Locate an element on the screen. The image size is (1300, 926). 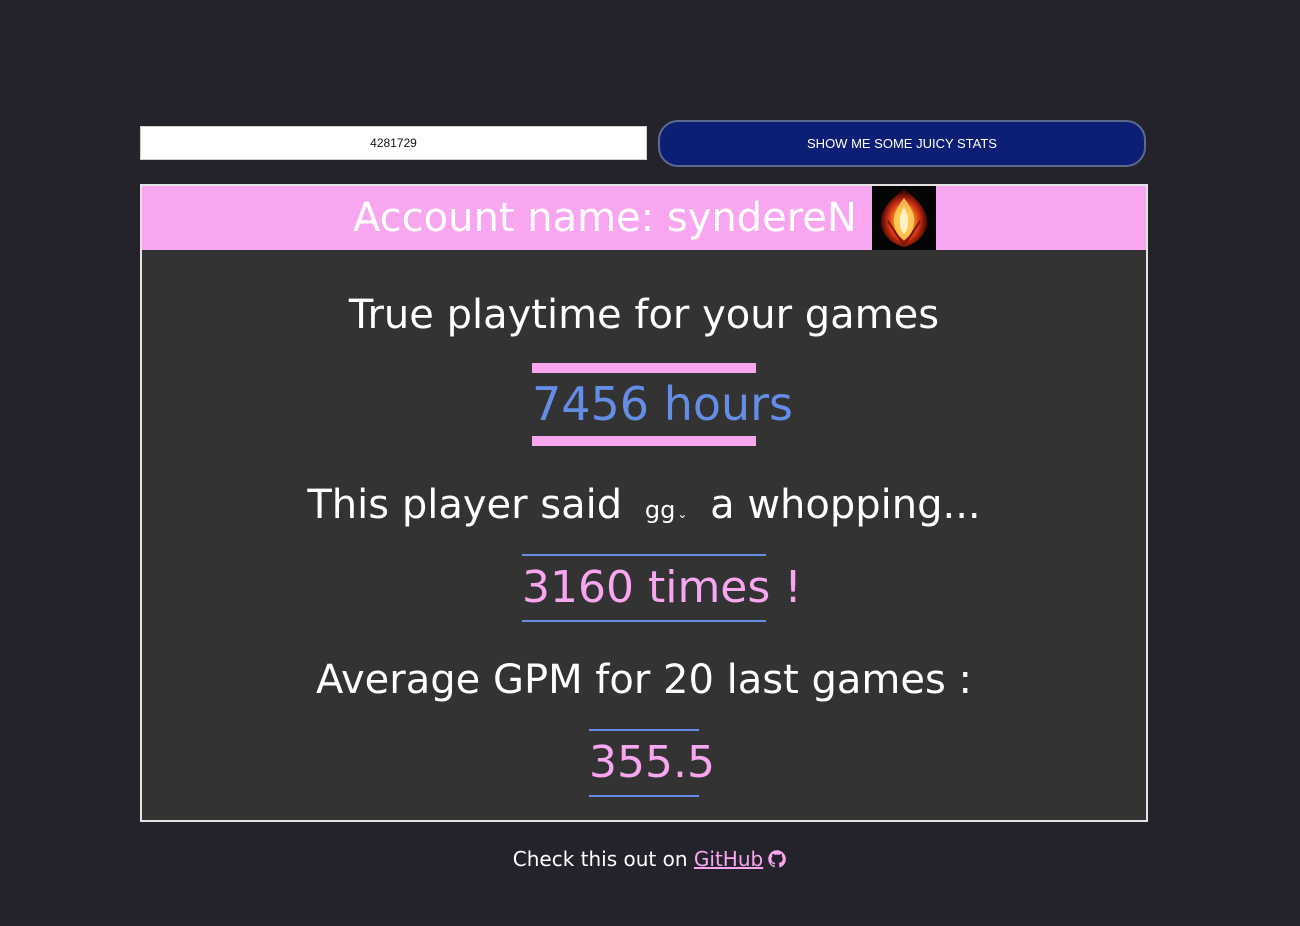
playtime-label: True playtime for your games is located at coordinates (644, 315).